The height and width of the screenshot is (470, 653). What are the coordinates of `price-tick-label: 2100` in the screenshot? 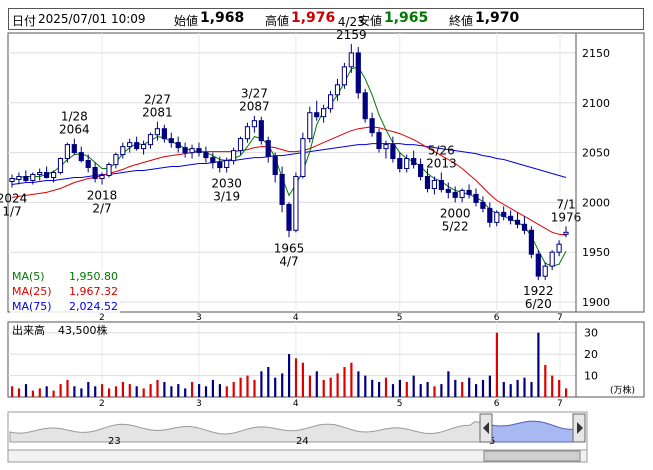 It's located at (596, 103).